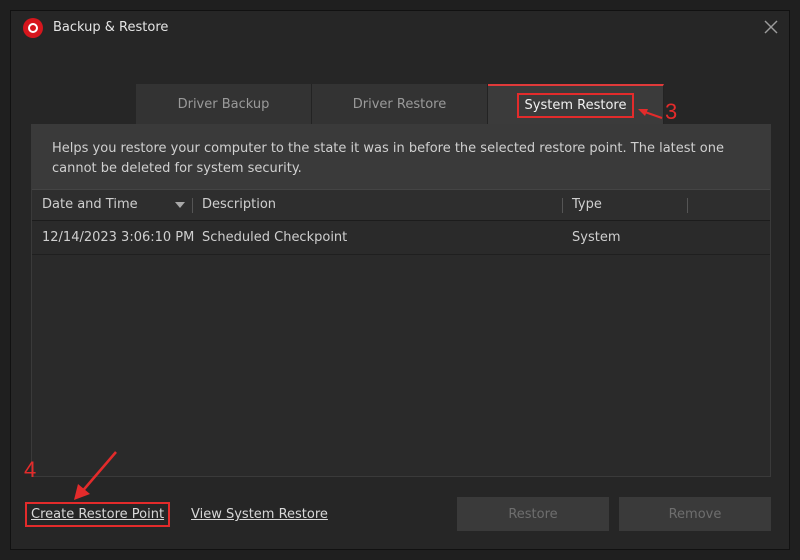  What do you see at coordinates (98, 514) in the screenshot?
I see `create-restore-point-link: Create Restore Point` at bounding box center [98, 514].